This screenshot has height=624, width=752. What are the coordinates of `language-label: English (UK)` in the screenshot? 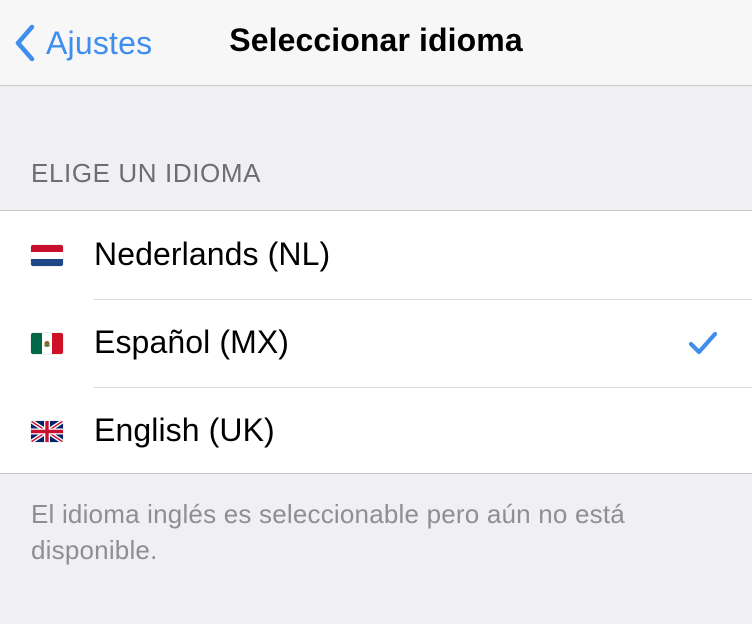 It's located at (184, 430).